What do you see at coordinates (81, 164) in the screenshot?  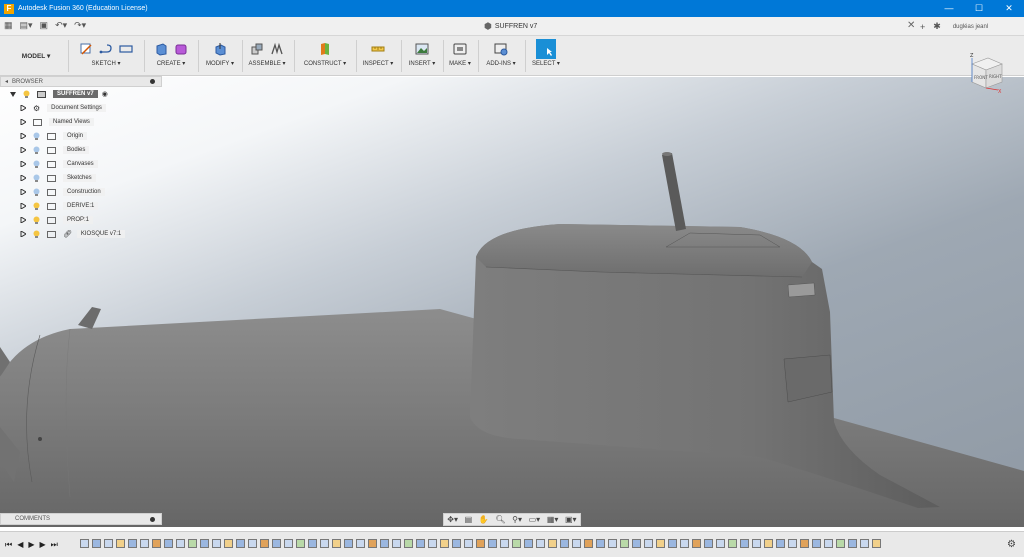 I see `browser-item-canvases: Canvases` at bounding box center [81, 164].